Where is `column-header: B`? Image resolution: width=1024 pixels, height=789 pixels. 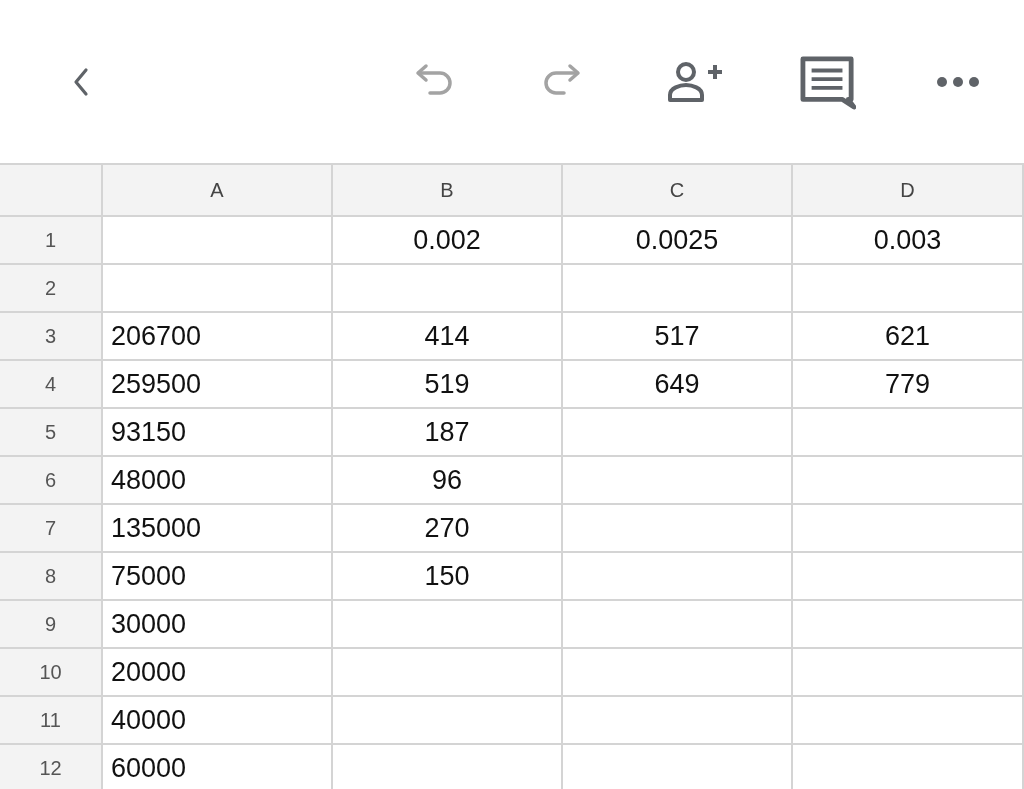 column-header: B is located at coordinates (448, 191).